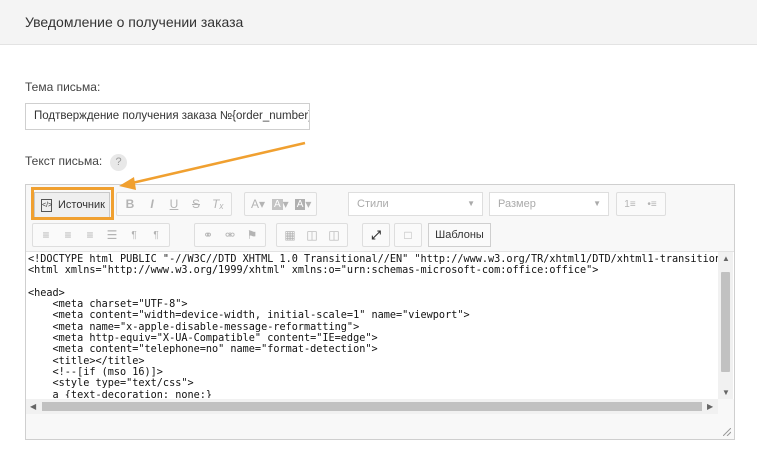 This screenshot has height=455, width=757. I want to click on scroll-up-icon: ▲, so click(726, 258).